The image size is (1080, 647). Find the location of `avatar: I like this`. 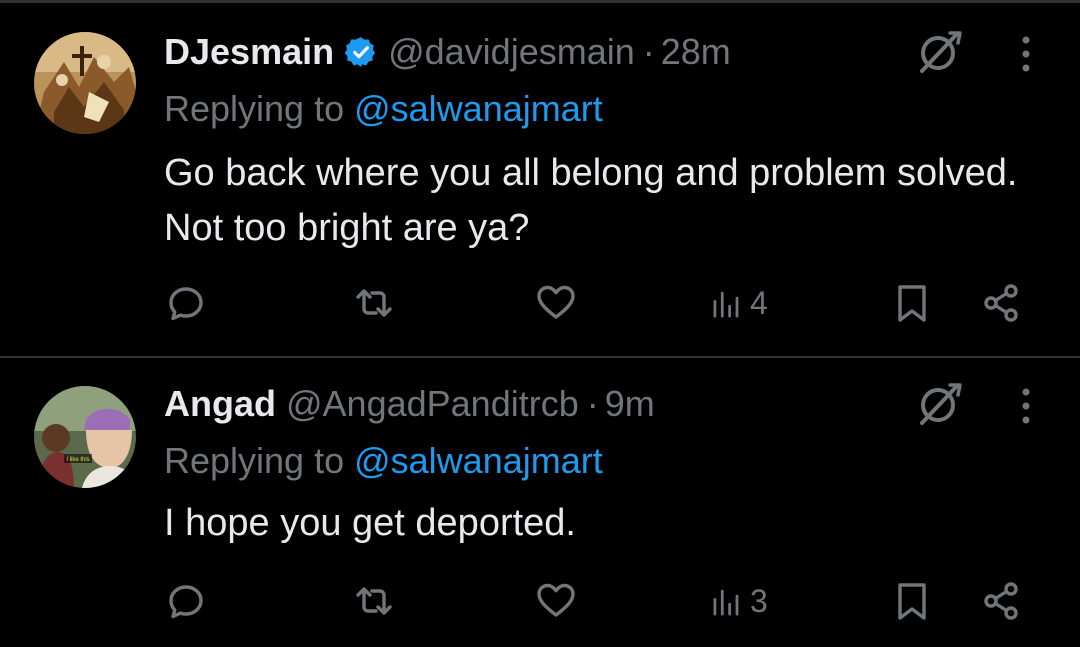

avatar: I like this is located at coordinates (85, 437).